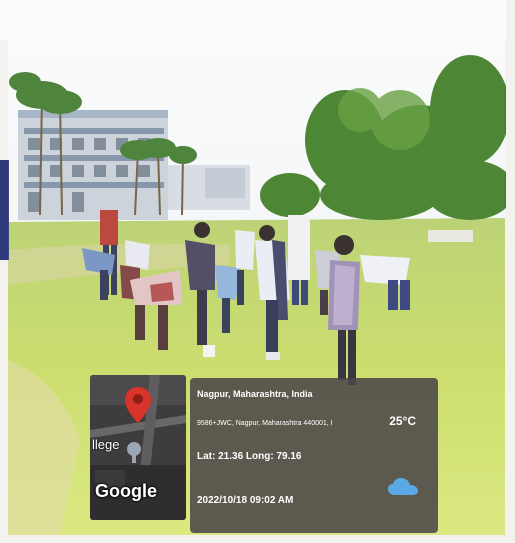  Describe the element at coordinates (126, 491) in the screenshot. I see `google-logo: Google` at that location.